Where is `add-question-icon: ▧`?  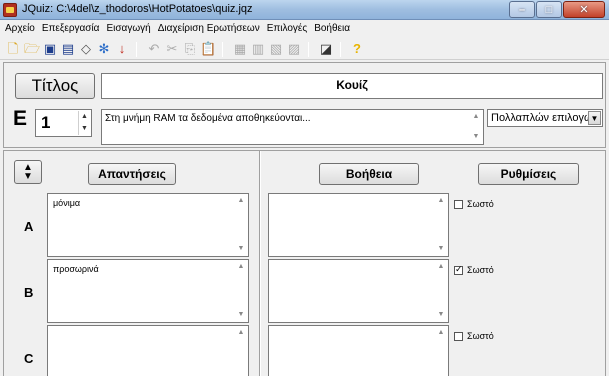
add-question-icon: ▧ is located at coordinates (276, 49).